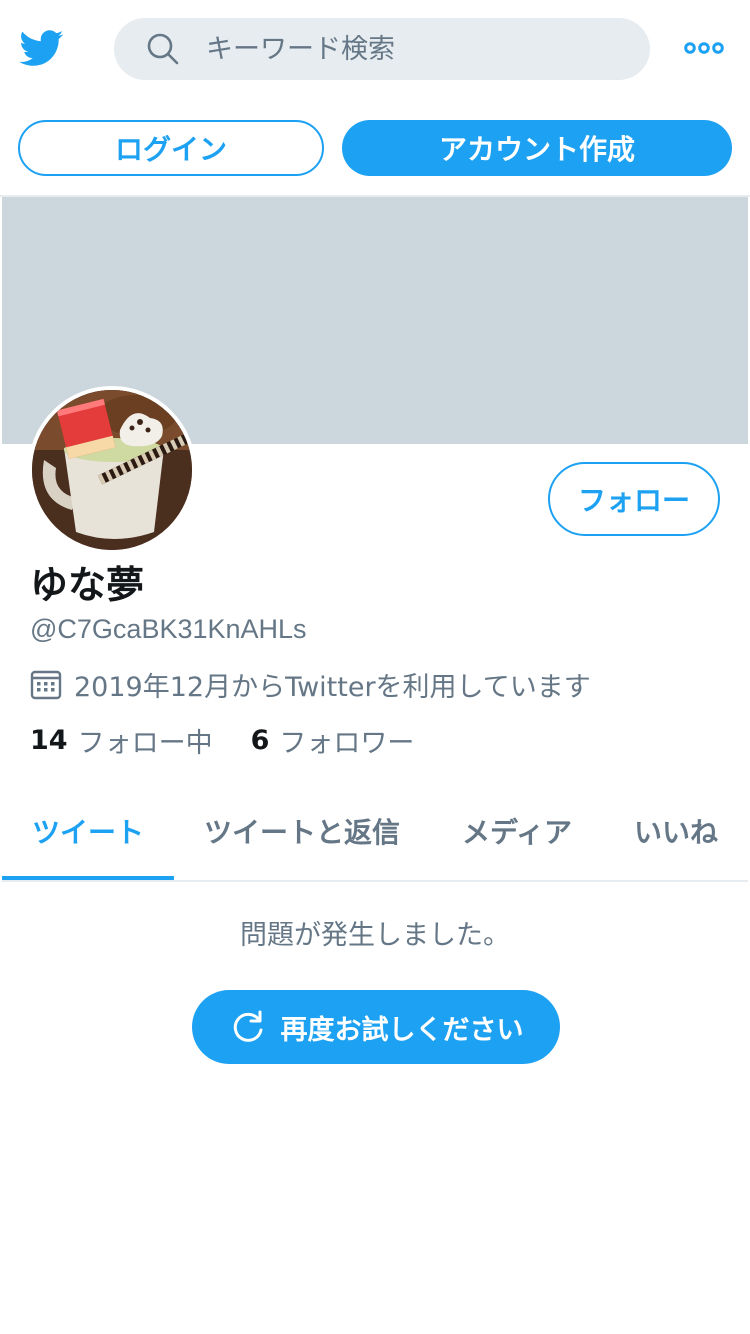 Image resolution: width=750 pixels, height=1334 pixels. Describe the element at coordinates (332, 687) in the screenshot. I see `join-date-text: 2019年12月からTwitterを利用しています` at that location.